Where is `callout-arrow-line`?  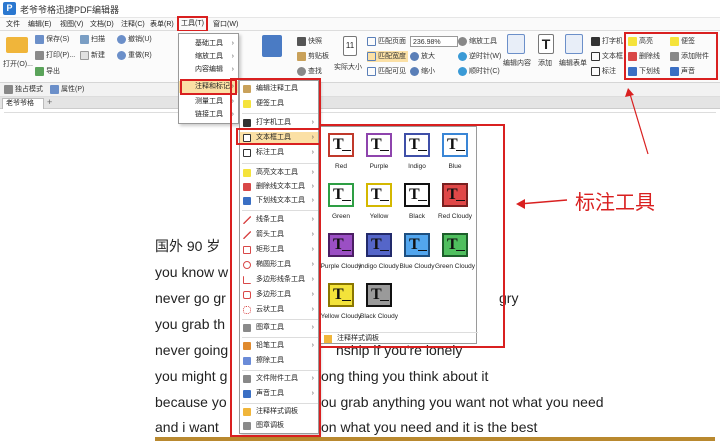 callout-arrow-line is located at coordinates (543, 202).